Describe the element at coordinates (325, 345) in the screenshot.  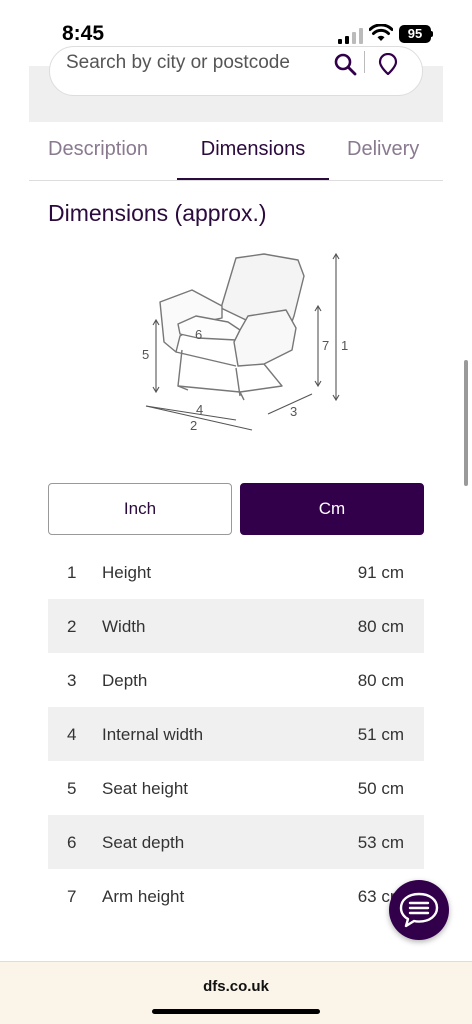
I see `diagram-label-7: 7` at that location.